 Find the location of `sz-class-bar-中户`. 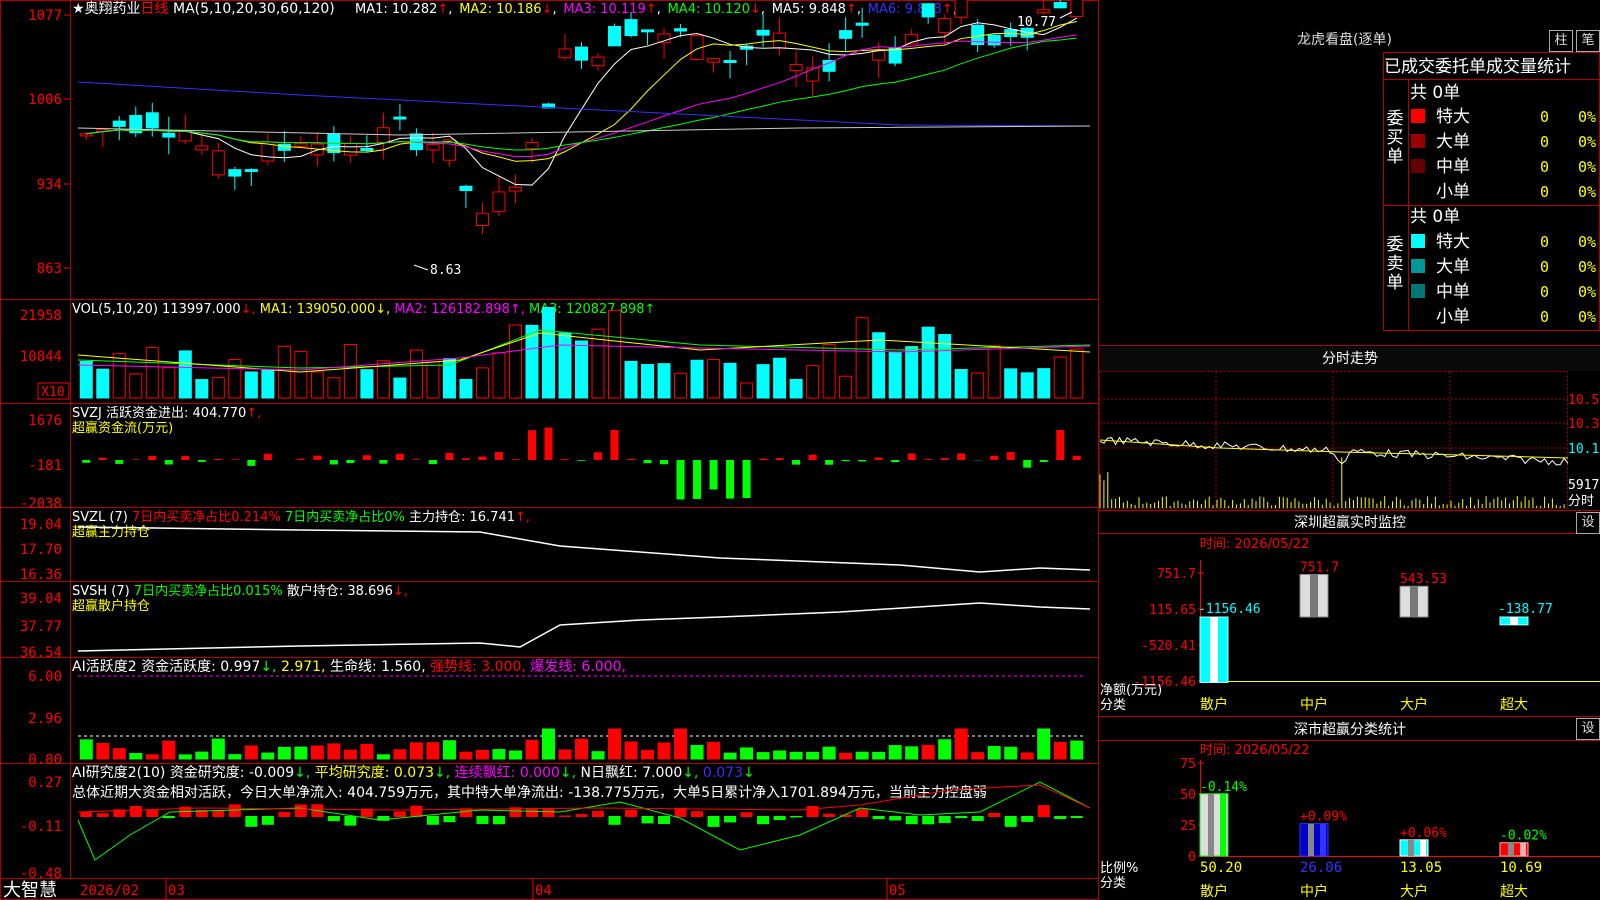

sz-class-bar-中户 is located at coordinates (1314, 840).